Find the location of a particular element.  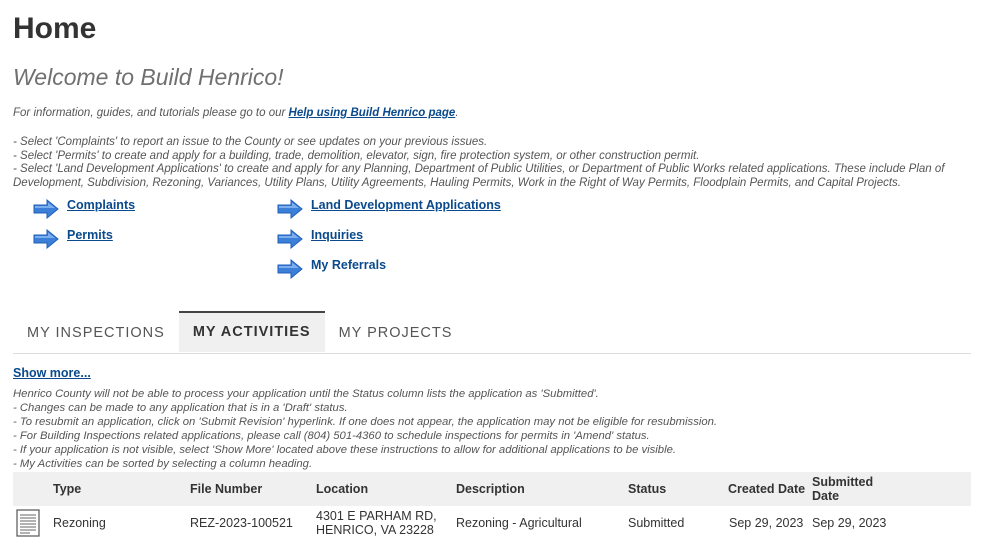

help-page-link: Help using Build Henrico page is located at coordinates (372, 113).